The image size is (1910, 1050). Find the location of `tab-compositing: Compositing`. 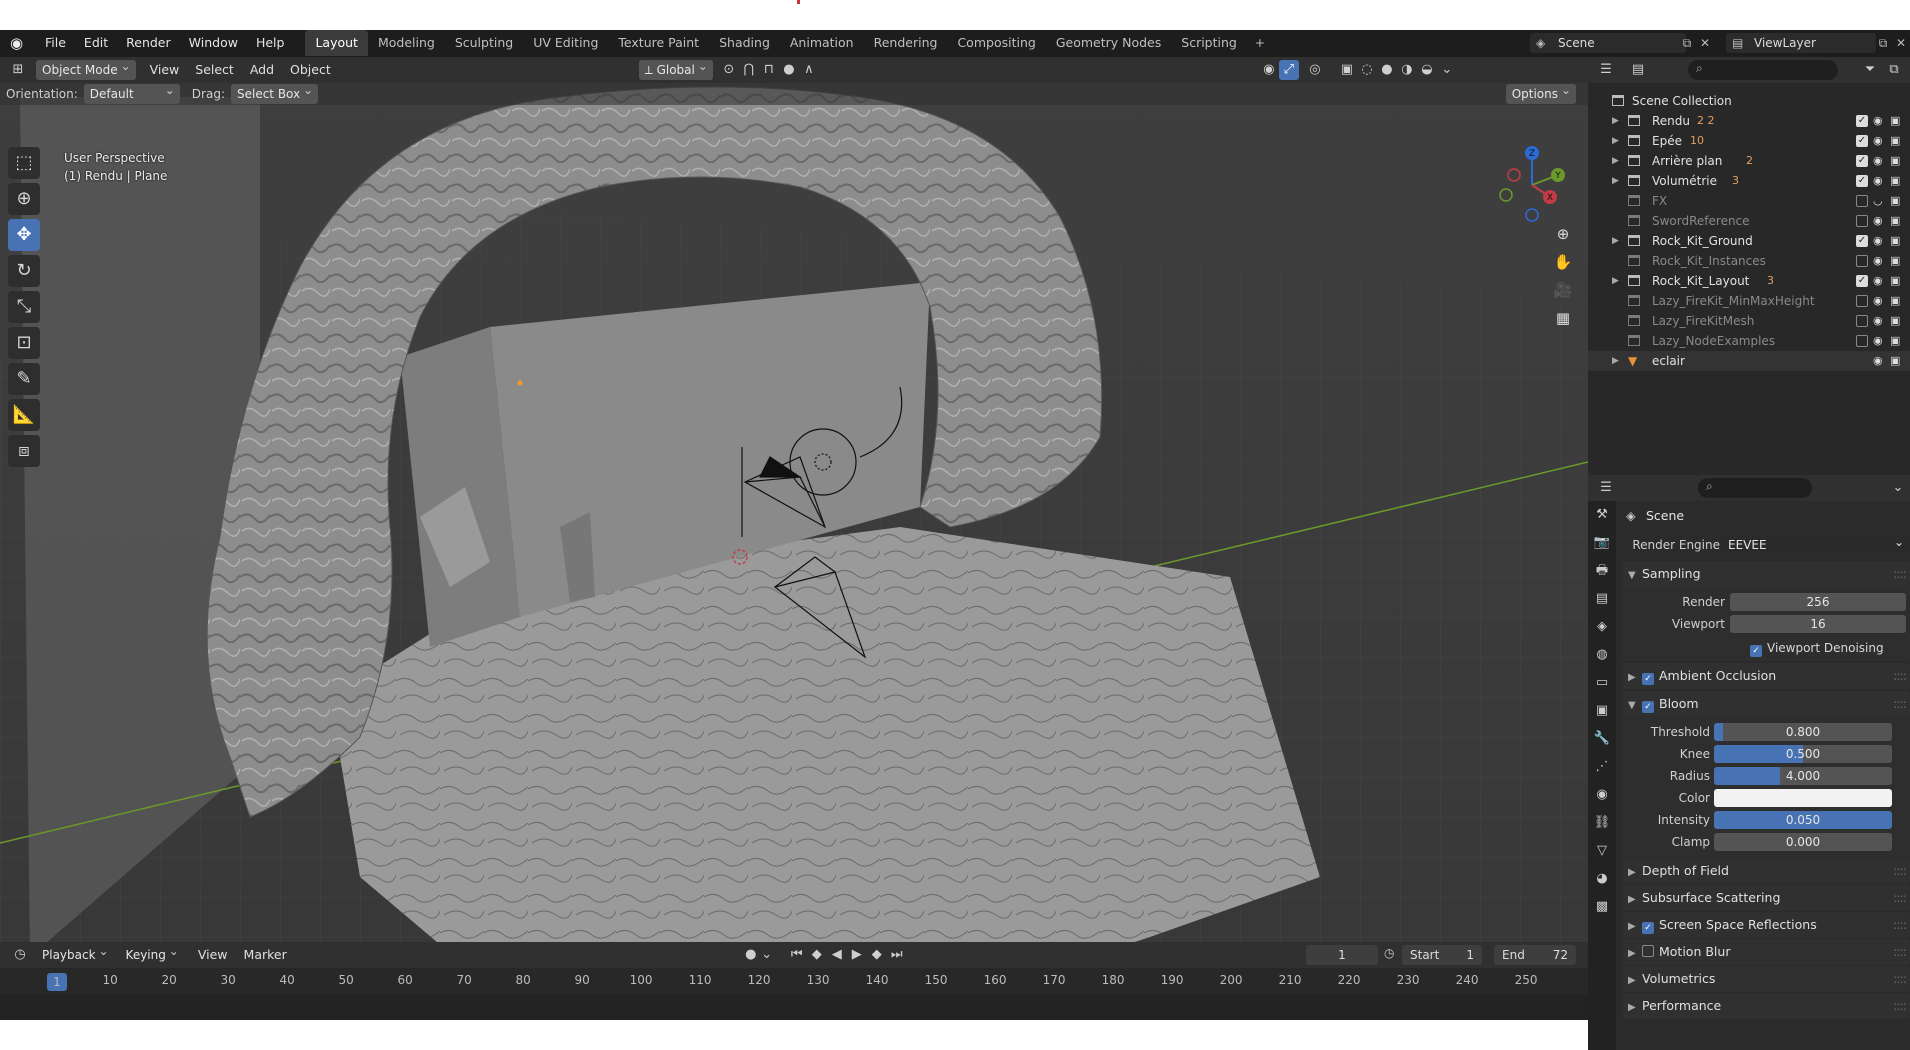

tab-compositing: Compositing is located at coordinates (996, 43).